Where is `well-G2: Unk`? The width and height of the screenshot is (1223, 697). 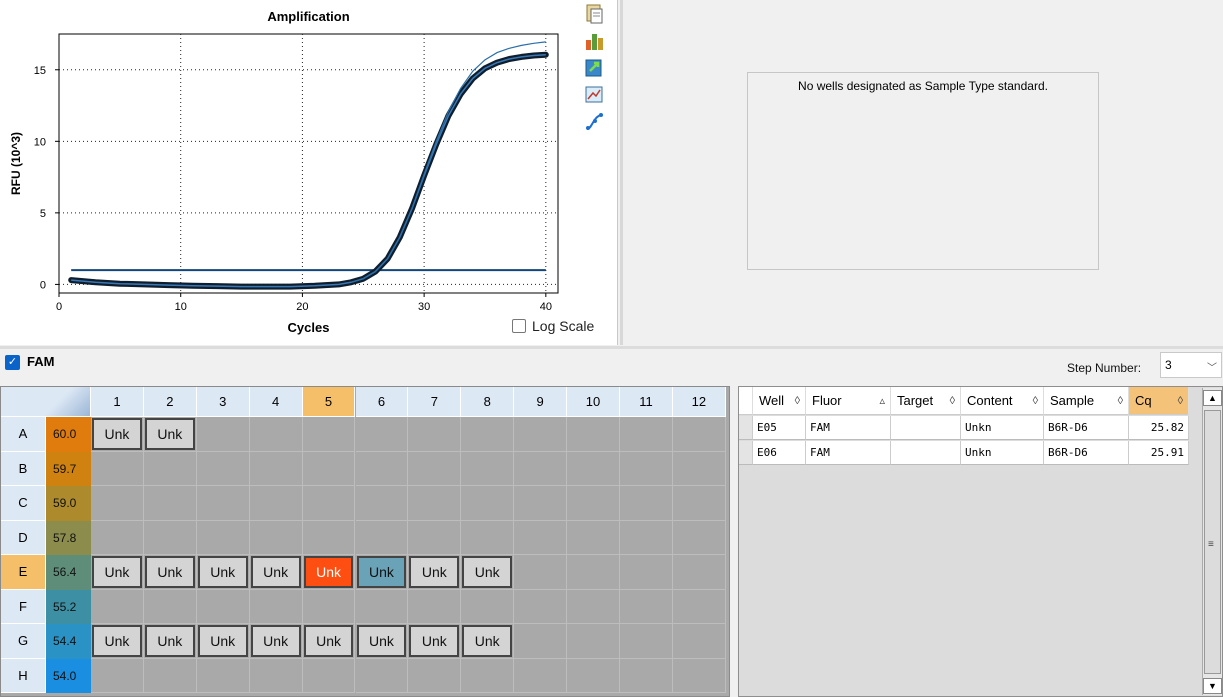
well-G2: Unk is located at coordinates (169, 641).